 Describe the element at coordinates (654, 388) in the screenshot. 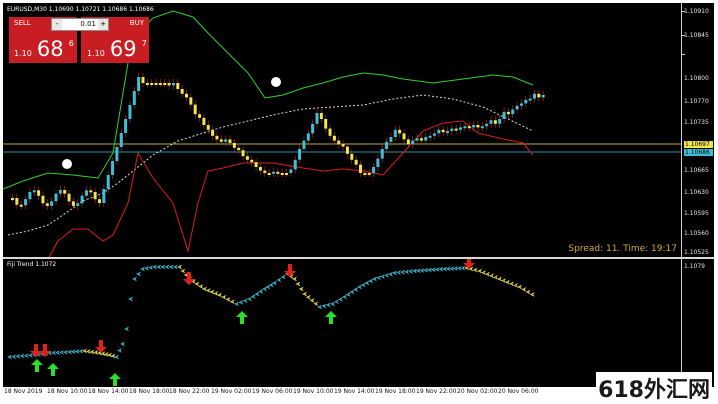

I see `site-watermark: 618外汇网` at that location.